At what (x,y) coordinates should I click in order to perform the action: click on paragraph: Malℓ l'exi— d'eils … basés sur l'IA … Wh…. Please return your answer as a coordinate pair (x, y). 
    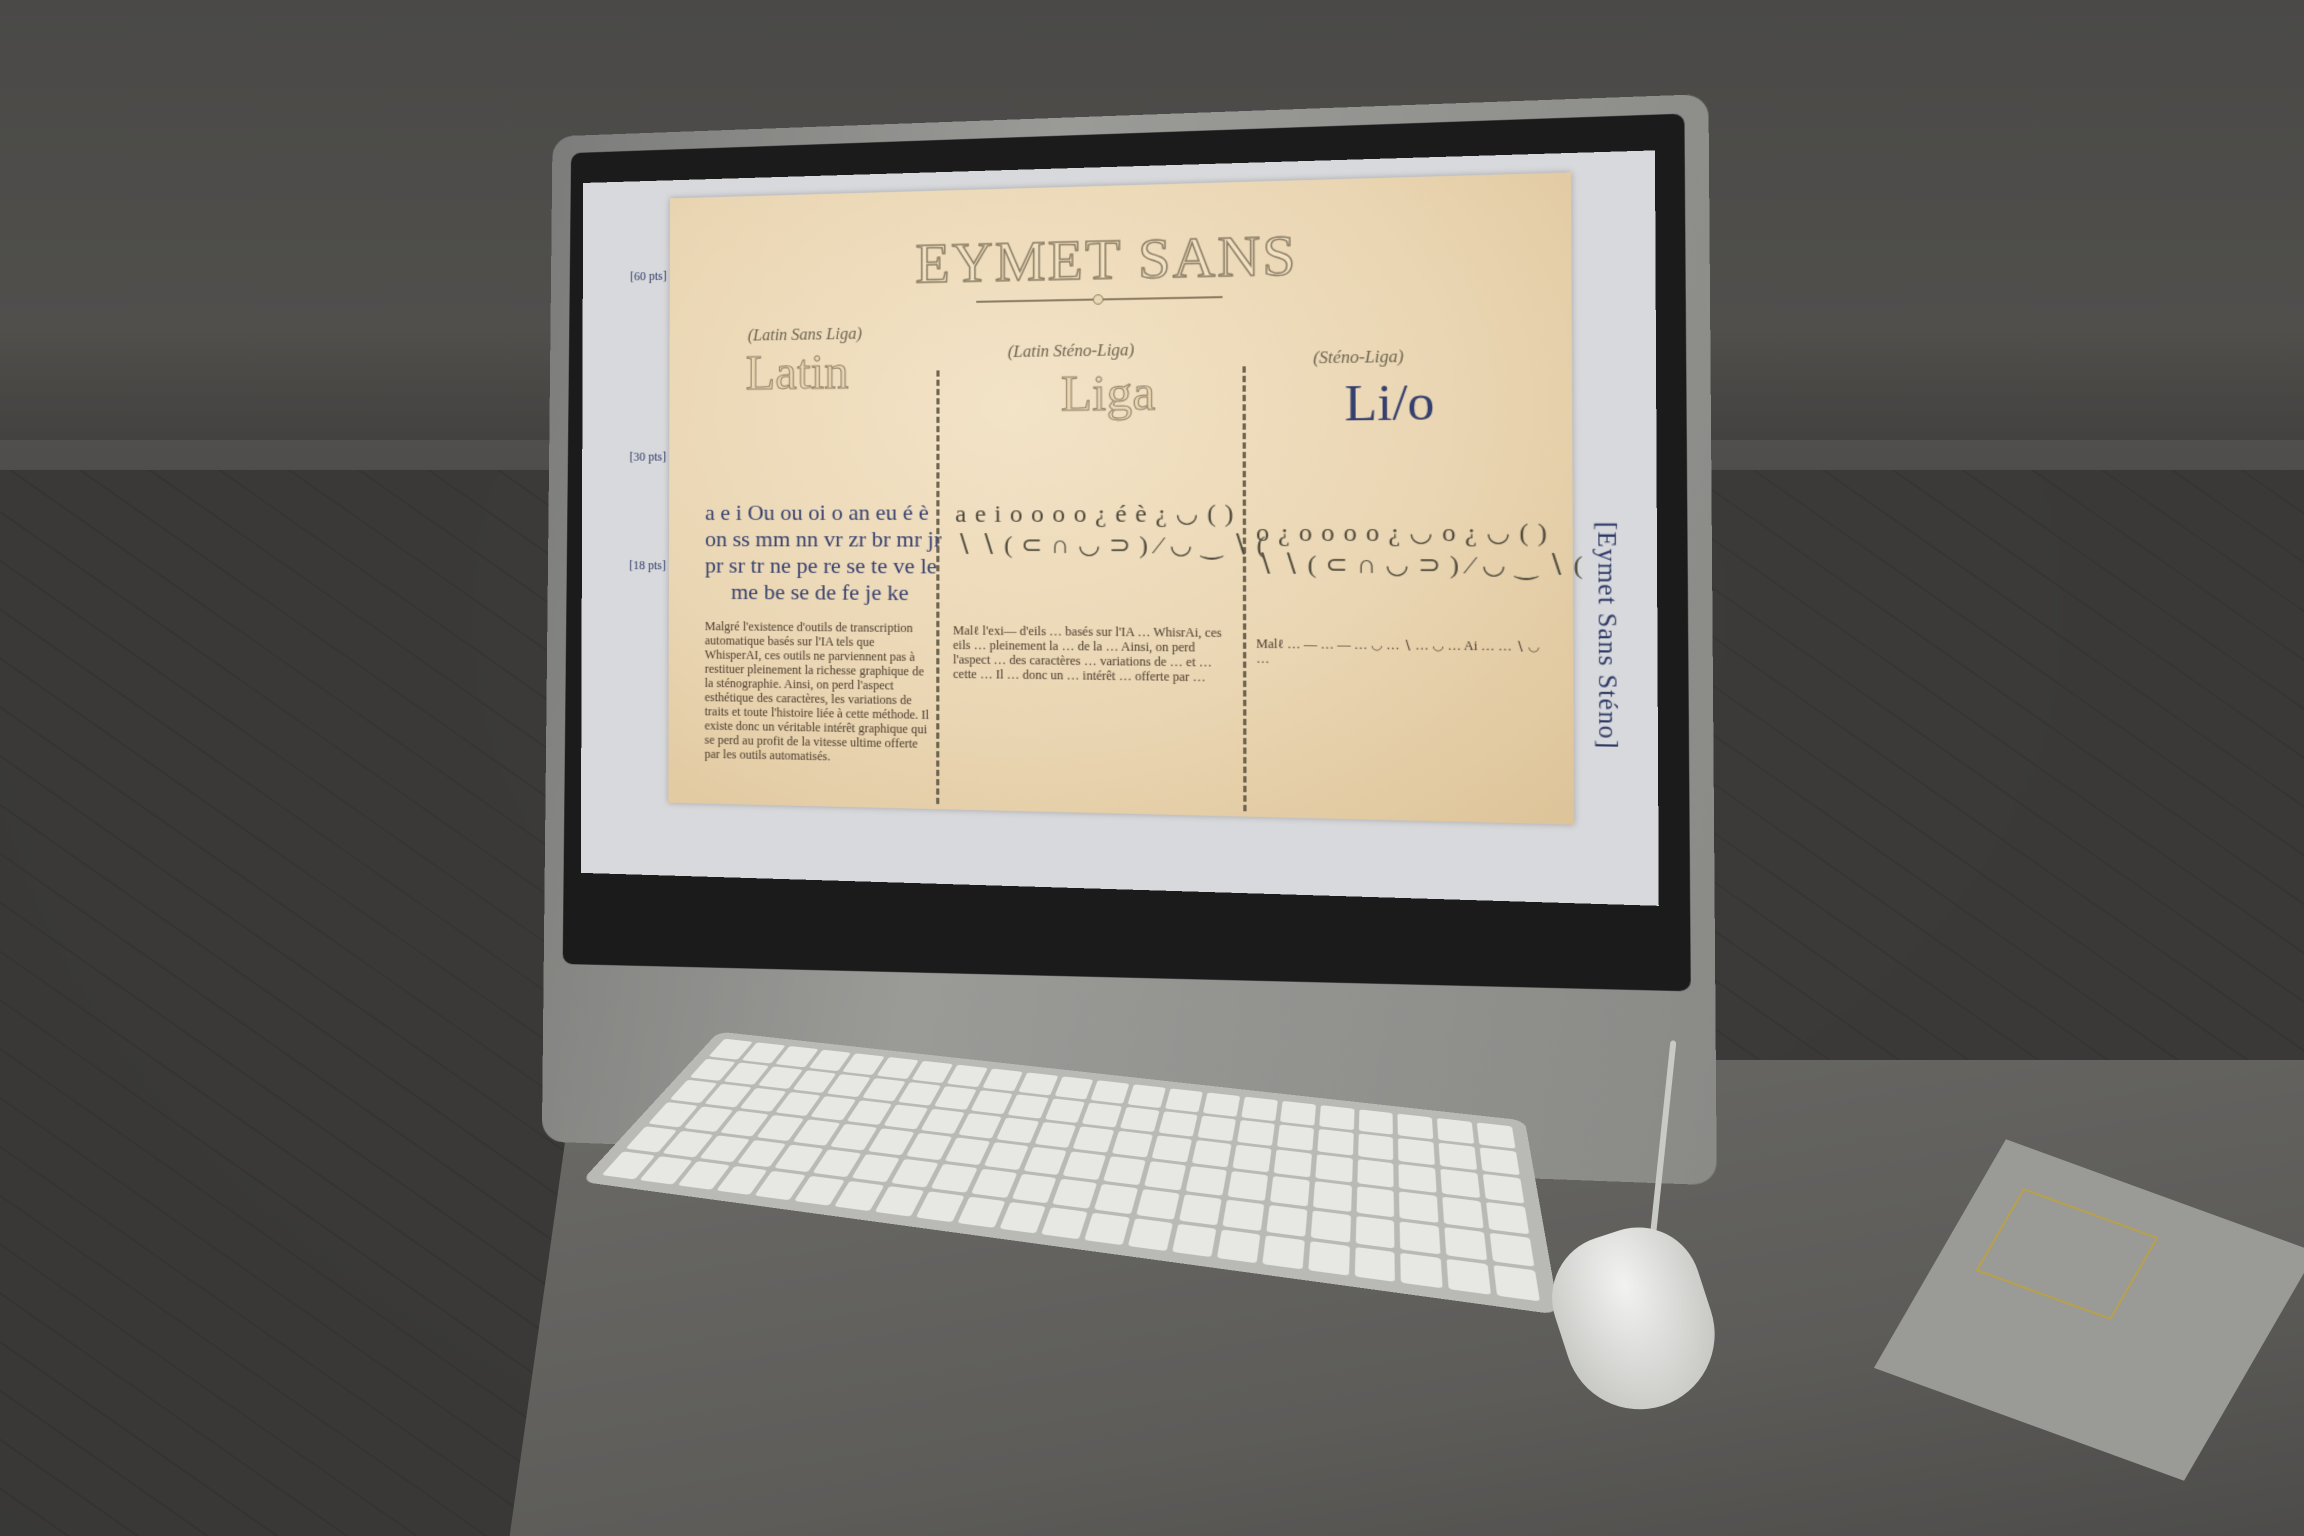
    Looking at the image, I should click on (1087, 654).